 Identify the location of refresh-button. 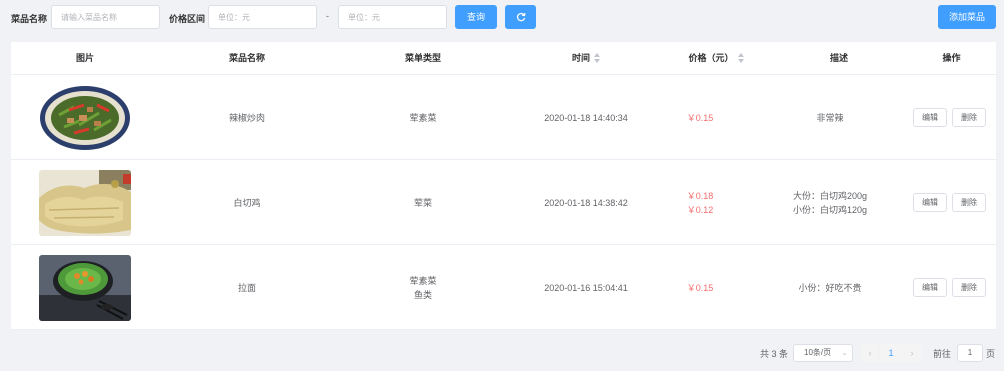
(520, 17).